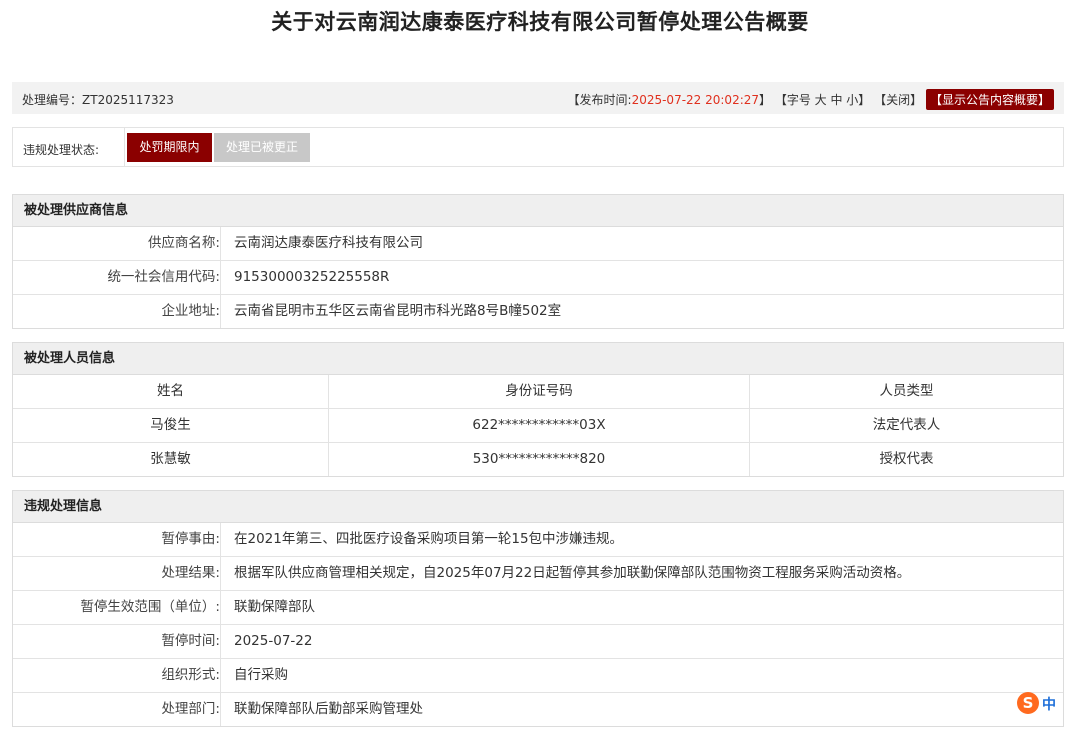 This screenshot has height=731, width=1080. What do you see at coordinates (117, 311) in the screenshot?
I see `supplier-field-label: 企业地址:` at bounding box center [117, 311].